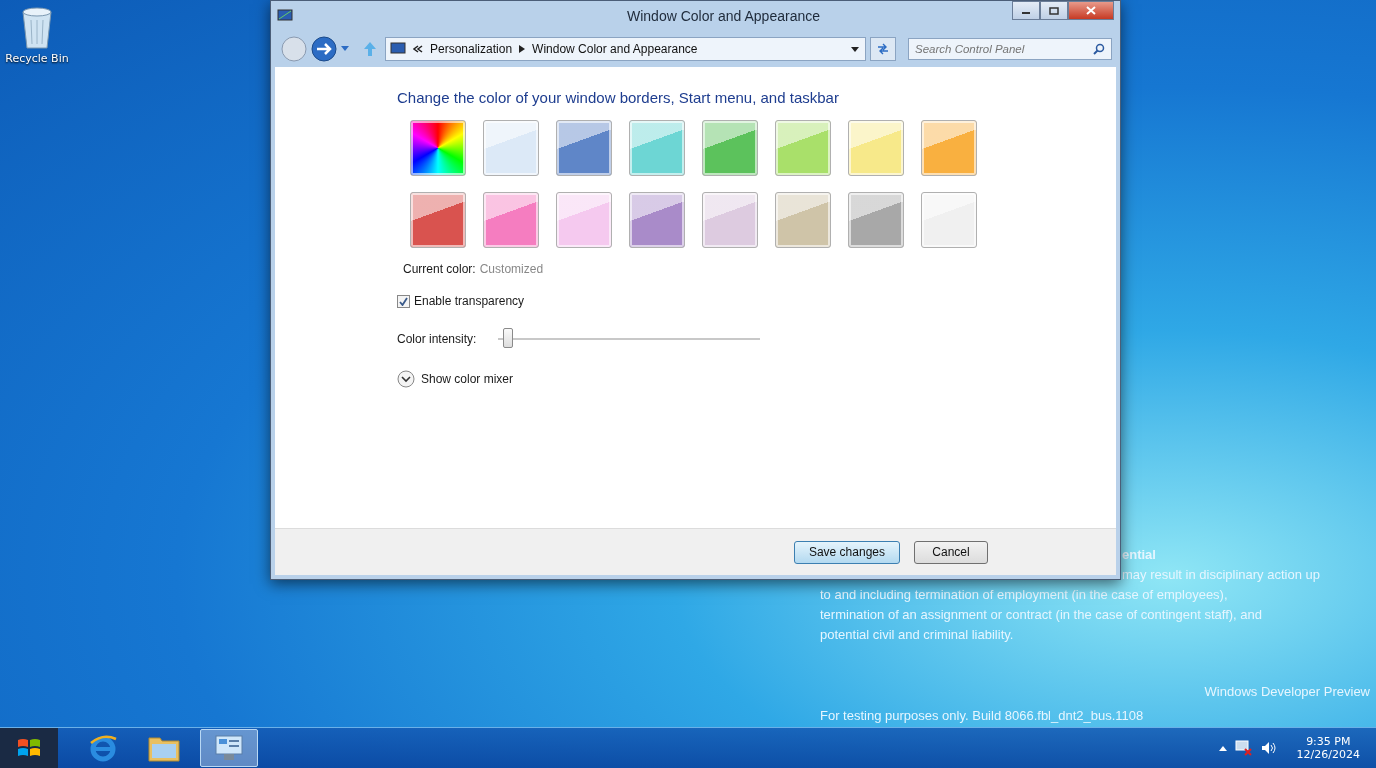 Image resolution: width=1376 pixels, height=768 pixels. Describe the element at coordinates (951, 552) in the screenshot. I see `cancel-button: Cancel` at that location.